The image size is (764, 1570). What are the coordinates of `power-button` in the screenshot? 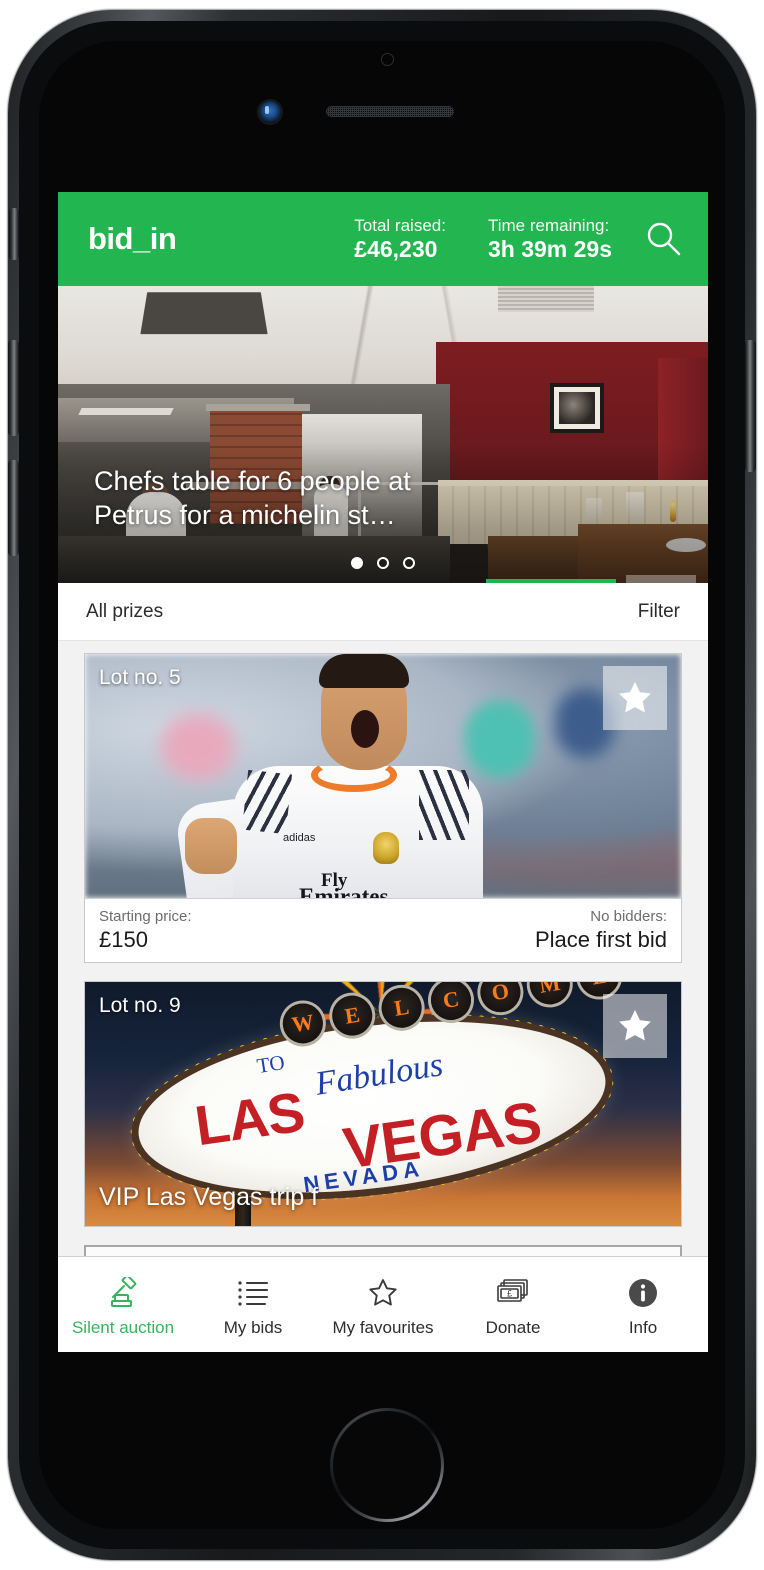 It's located at (750, 406).